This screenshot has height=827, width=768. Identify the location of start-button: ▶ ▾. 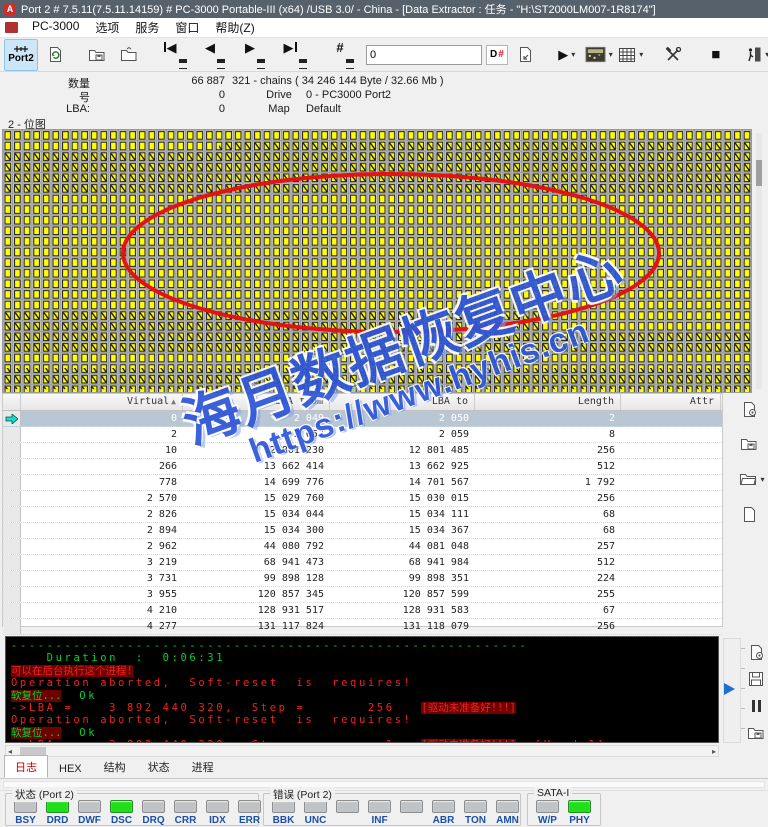
(567, 55).